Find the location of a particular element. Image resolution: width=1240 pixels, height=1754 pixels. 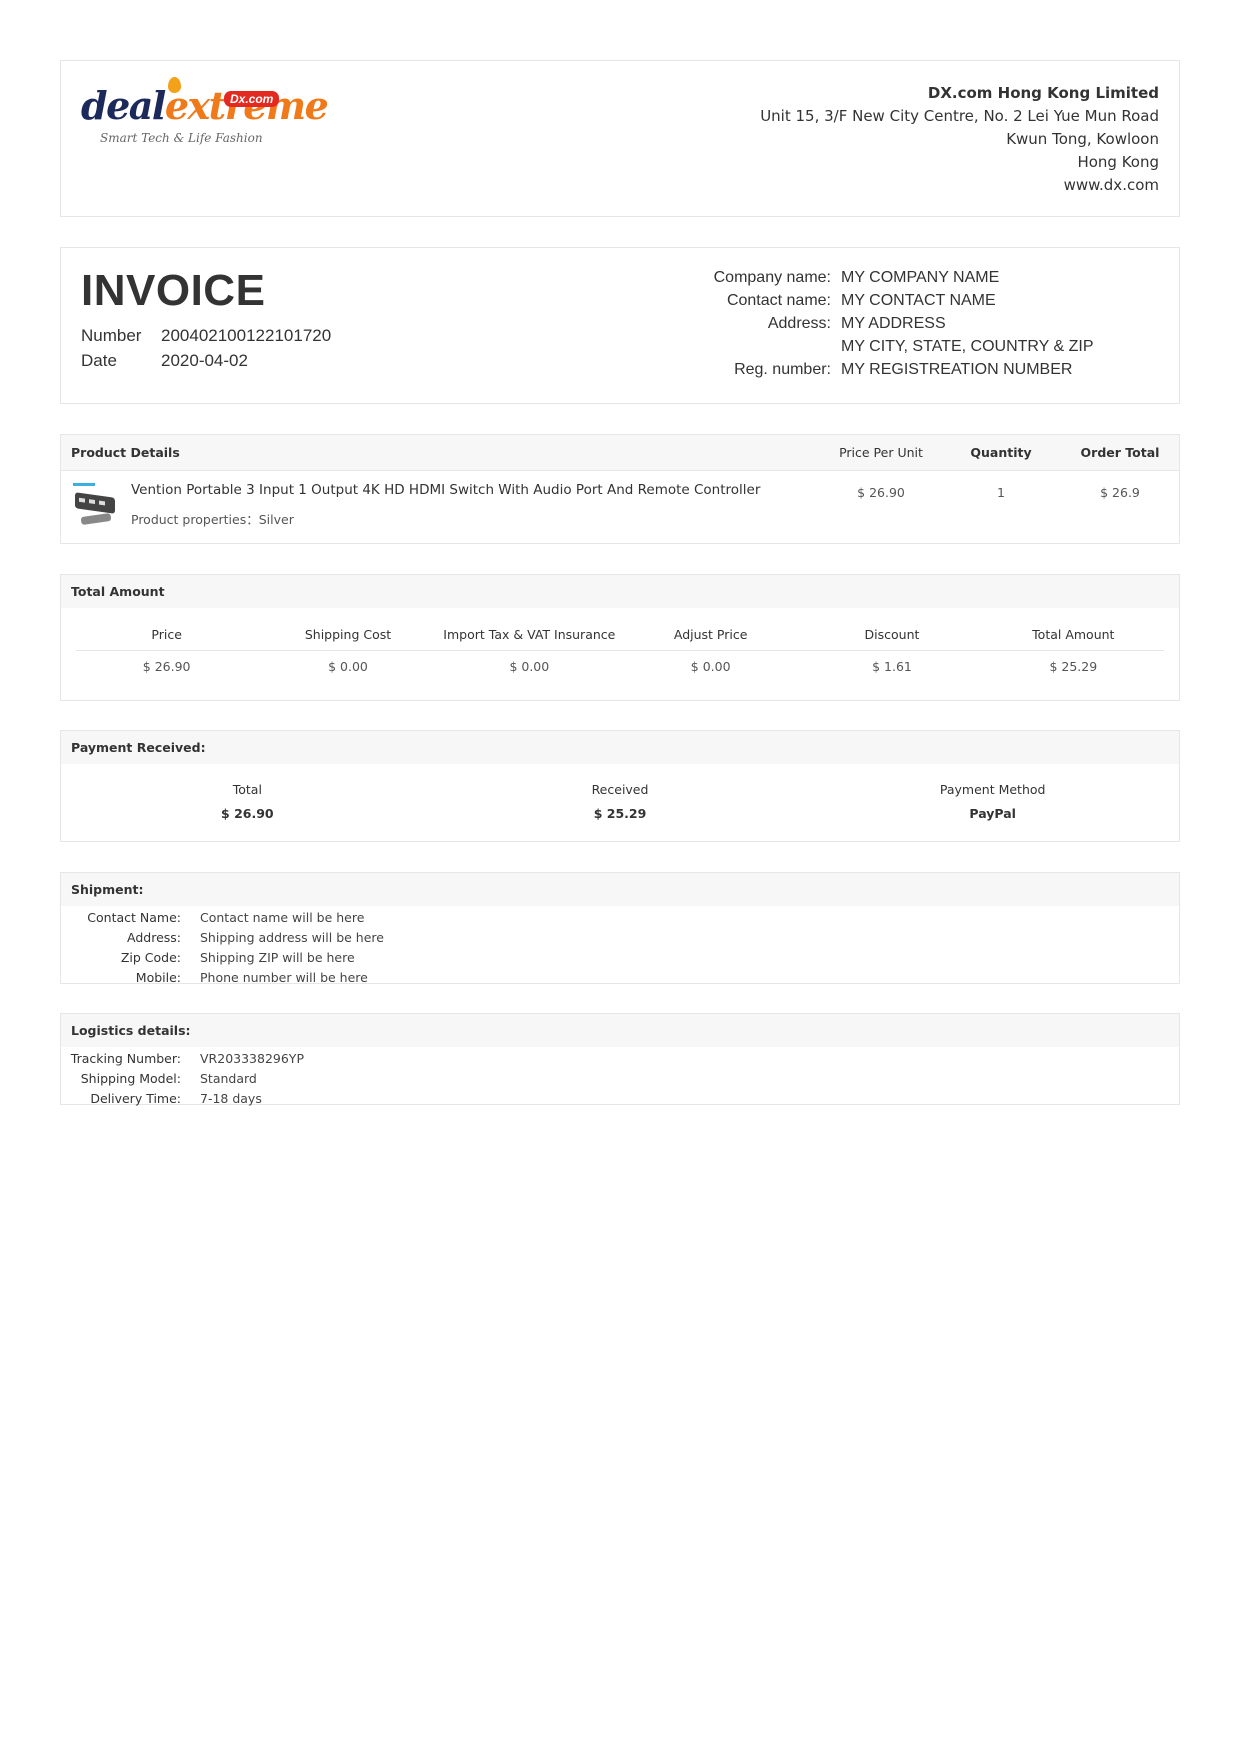

total-amount-heading: Total Amount is located at coordinates (620, 591).